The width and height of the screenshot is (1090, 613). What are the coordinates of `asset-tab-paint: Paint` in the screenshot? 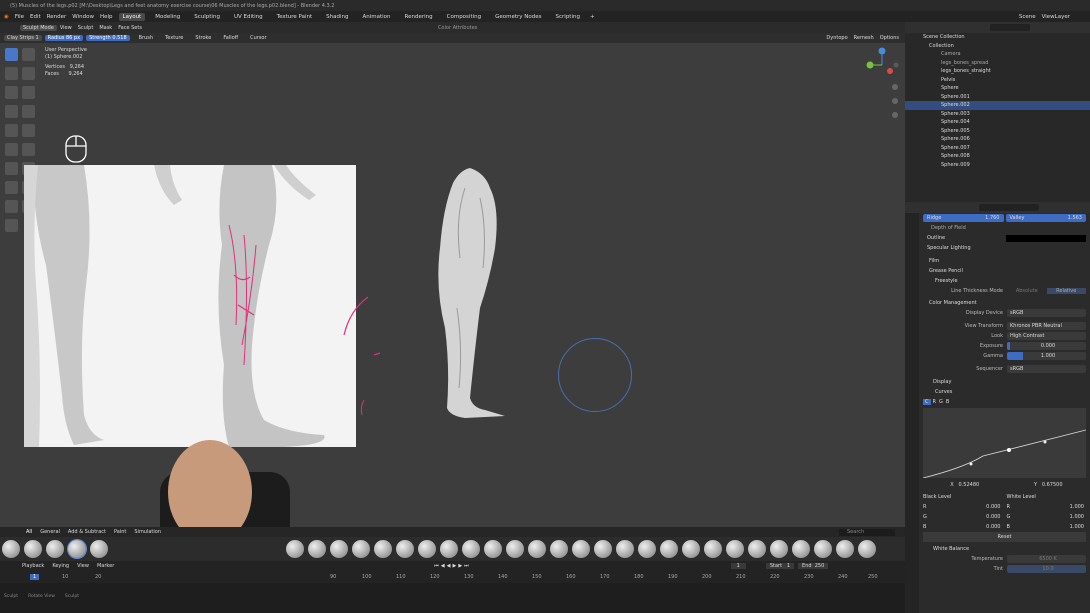 It's located at (120, 532).